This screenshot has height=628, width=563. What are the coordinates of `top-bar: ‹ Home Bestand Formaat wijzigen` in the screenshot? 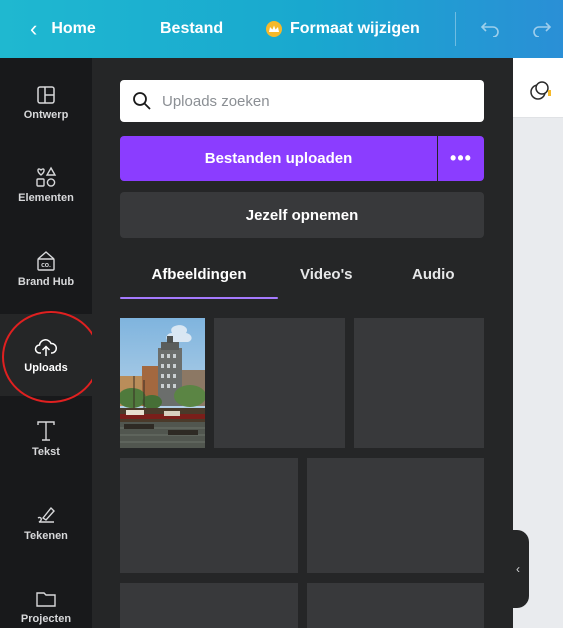 It's located at (281, 29).